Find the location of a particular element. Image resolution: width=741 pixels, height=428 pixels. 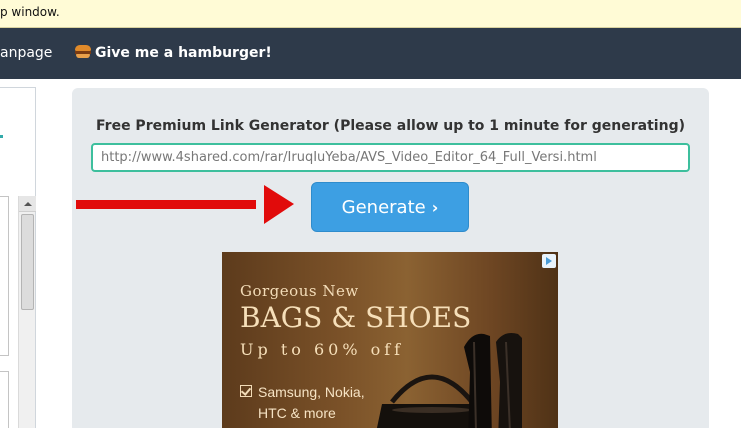

ad-brands-line2: HTC & more is located at coordinates (297, 413).